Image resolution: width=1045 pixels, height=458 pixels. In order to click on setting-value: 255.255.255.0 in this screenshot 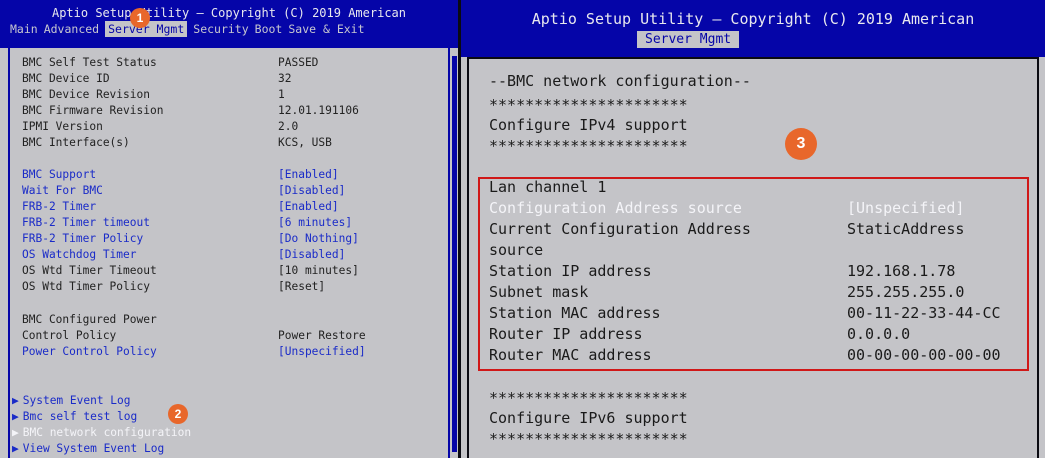, I will do `click(906, 292)`.